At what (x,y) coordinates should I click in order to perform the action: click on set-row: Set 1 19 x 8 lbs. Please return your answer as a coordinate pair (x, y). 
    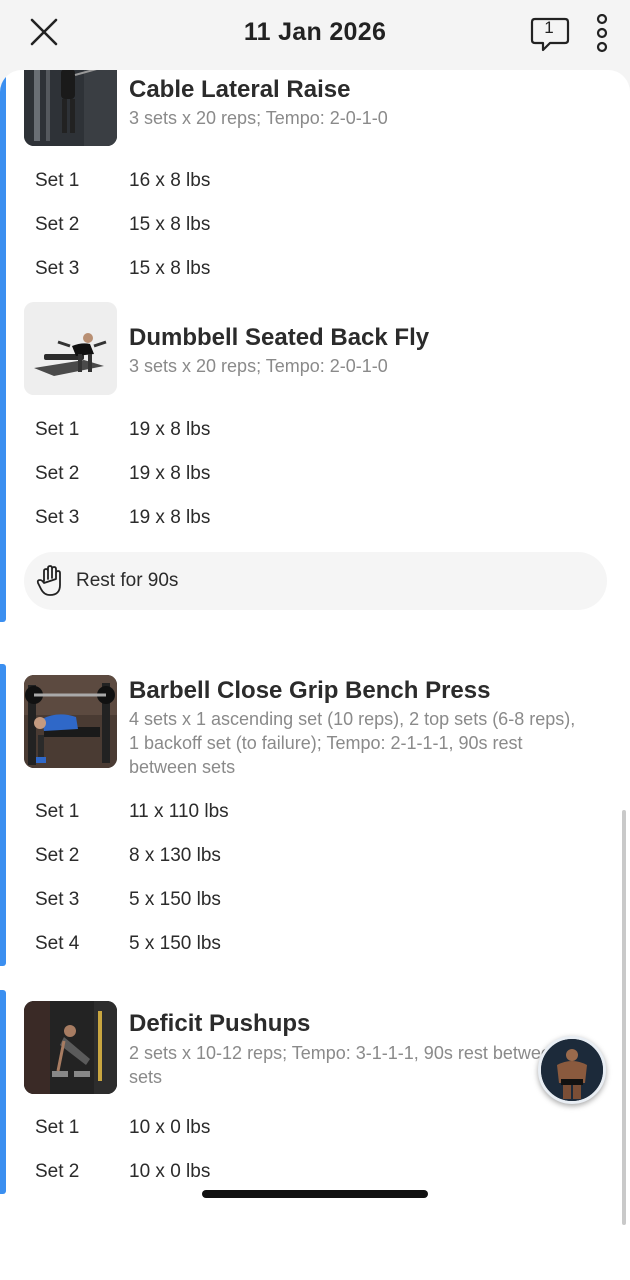
    Looking at the image, I should click on (315, 434).